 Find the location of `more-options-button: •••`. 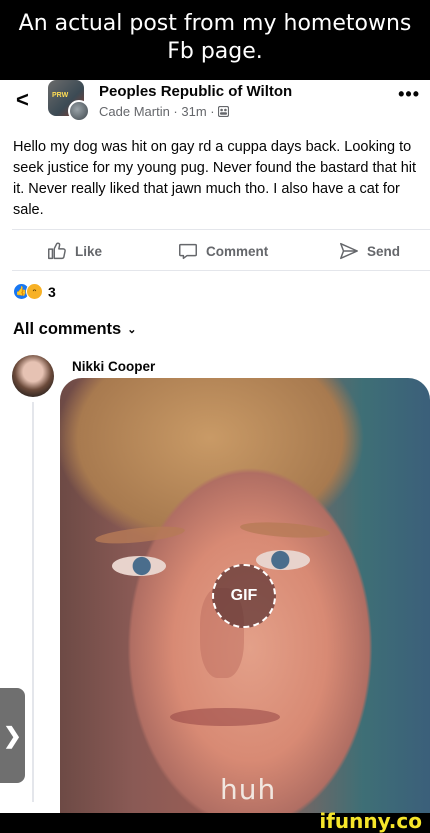

more-options-button: ••• is located at coordinates (409, 94).